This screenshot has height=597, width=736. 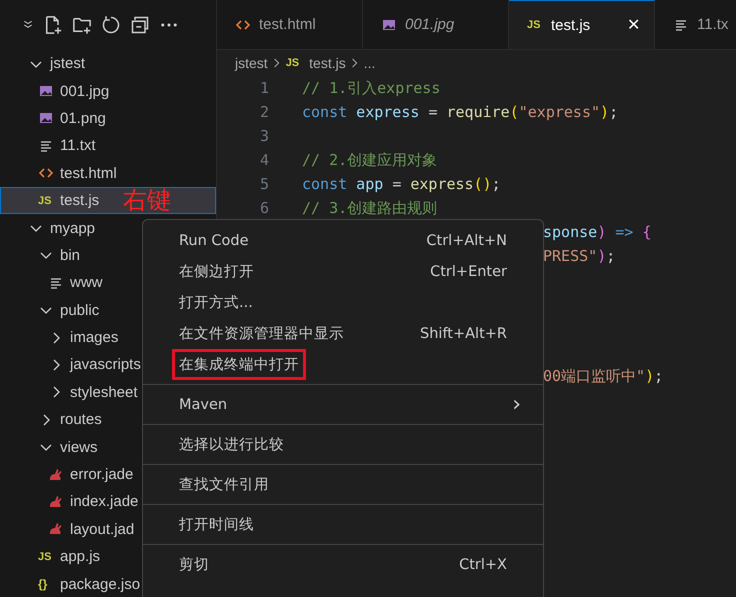 What do you see at coordinates (695, 24) in the screenshot?
I see `editor-tab: 11.tx` at bounding box center [695, 24].